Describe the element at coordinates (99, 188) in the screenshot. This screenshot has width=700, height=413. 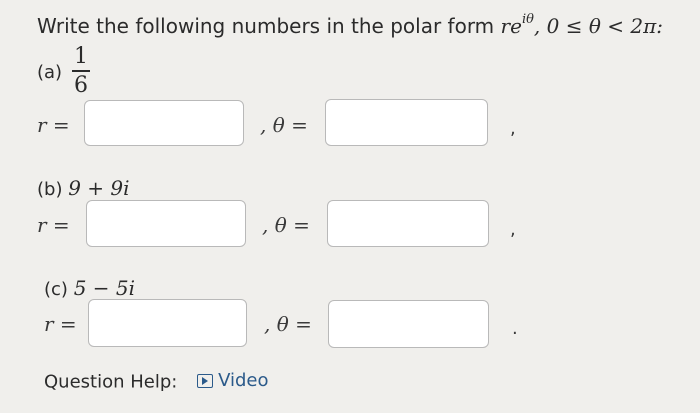
I see `part-b-expression: 9 + 9i` at that location.